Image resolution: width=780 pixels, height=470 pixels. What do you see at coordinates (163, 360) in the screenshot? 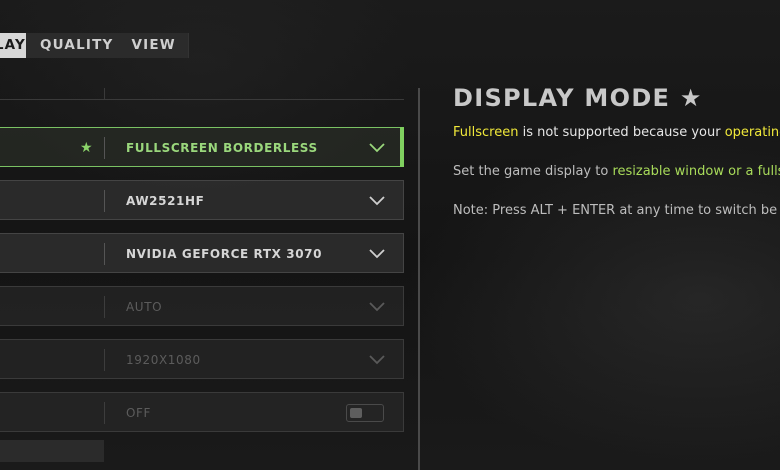
I see `resolution-value: 1920X1080` at bounding box center [163, 360].